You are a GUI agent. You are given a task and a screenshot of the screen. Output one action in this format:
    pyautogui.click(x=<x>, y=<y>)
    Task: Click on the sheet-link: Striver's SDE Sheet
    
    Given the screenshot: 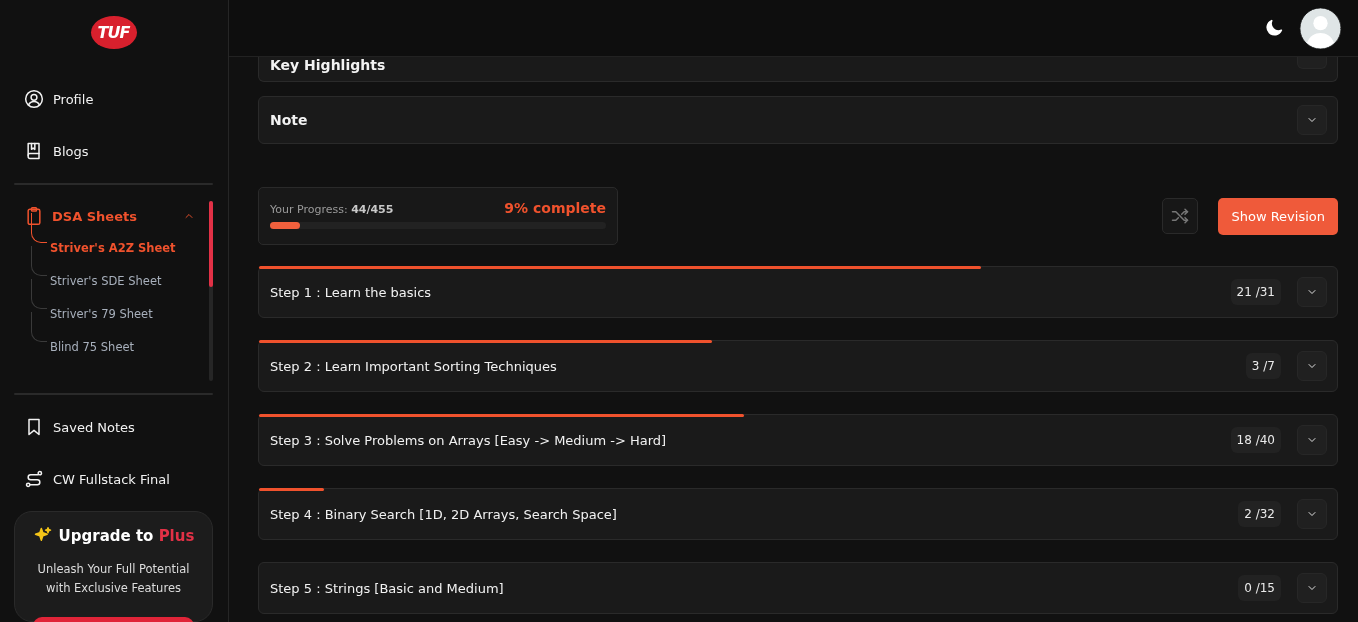 What is the action you would take?
    pyautogui.click(x=106, y=280)
    